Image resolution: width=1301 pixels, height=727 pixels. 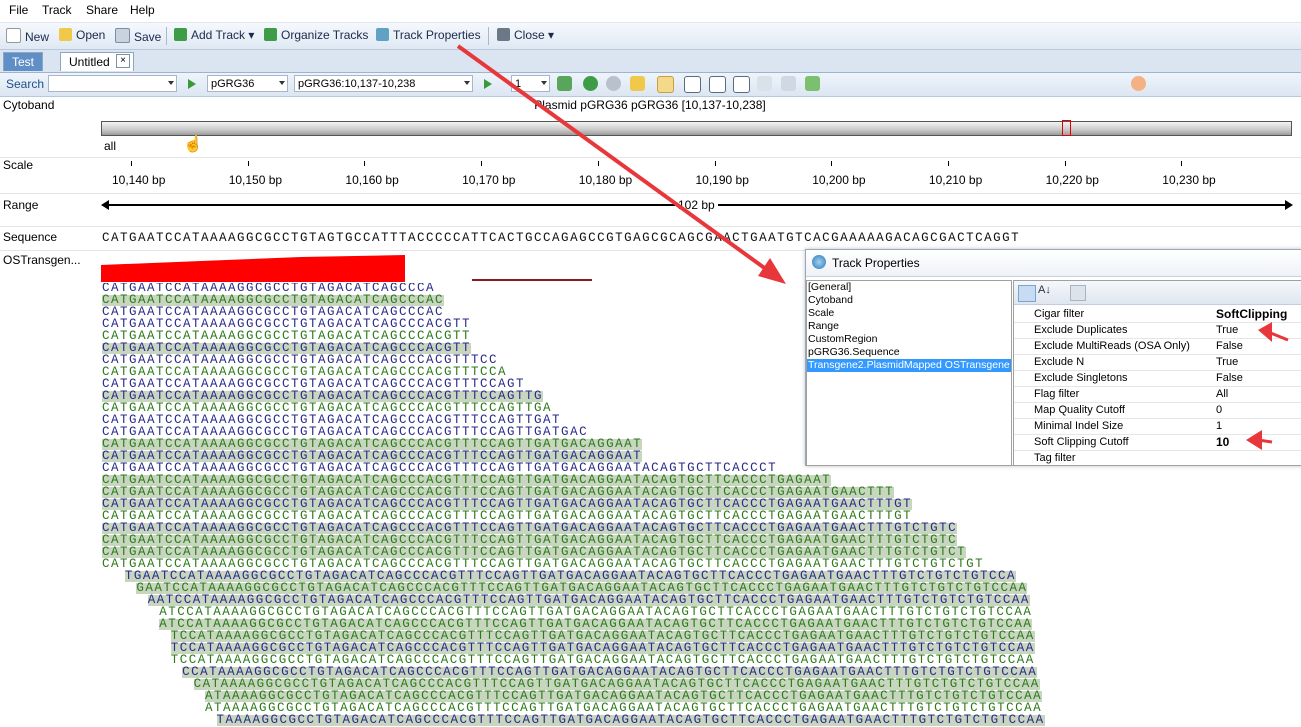 I want to click on property-pages-icon, so click(x=1078, y=293).